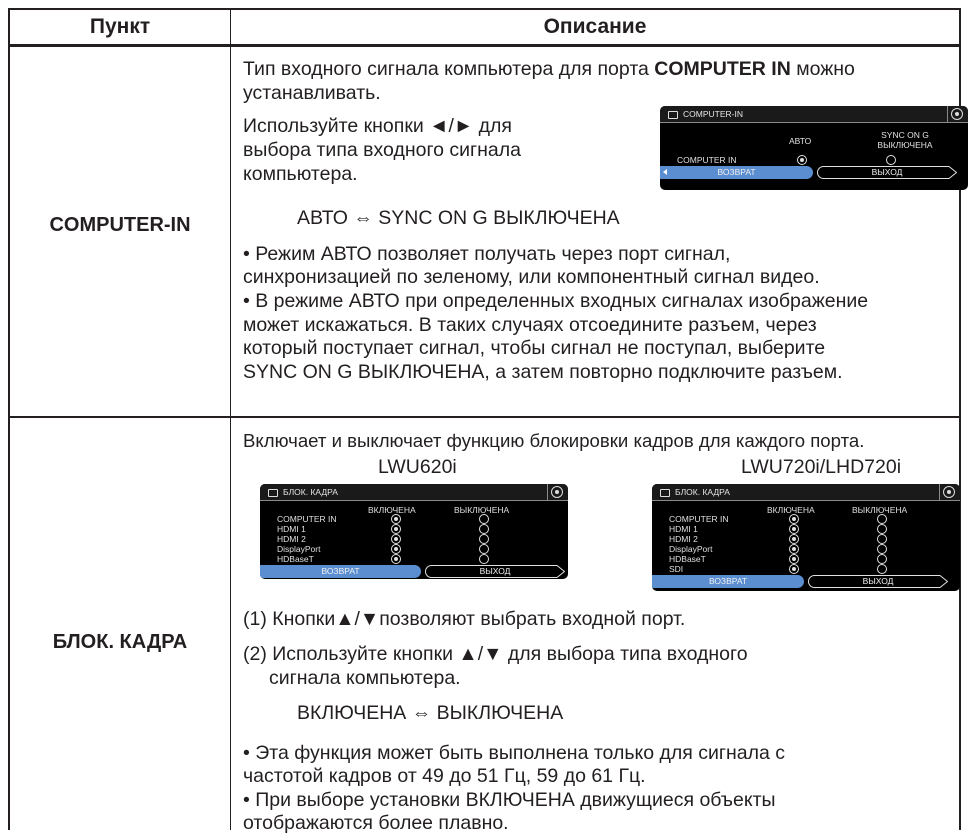  I want to click on radio-auto, so click(802, 160).